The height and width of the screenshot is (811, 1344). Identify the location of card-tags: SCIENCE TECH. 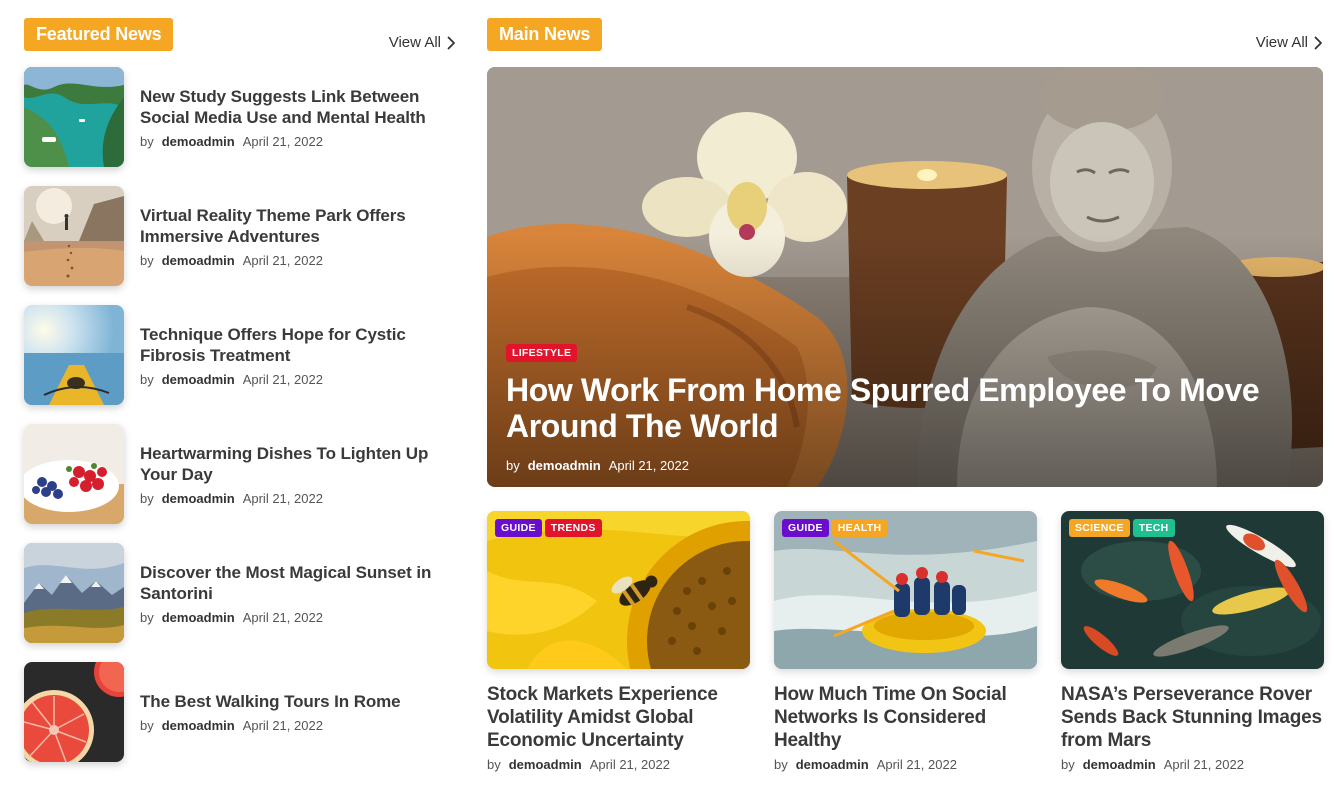
(1122, 528).